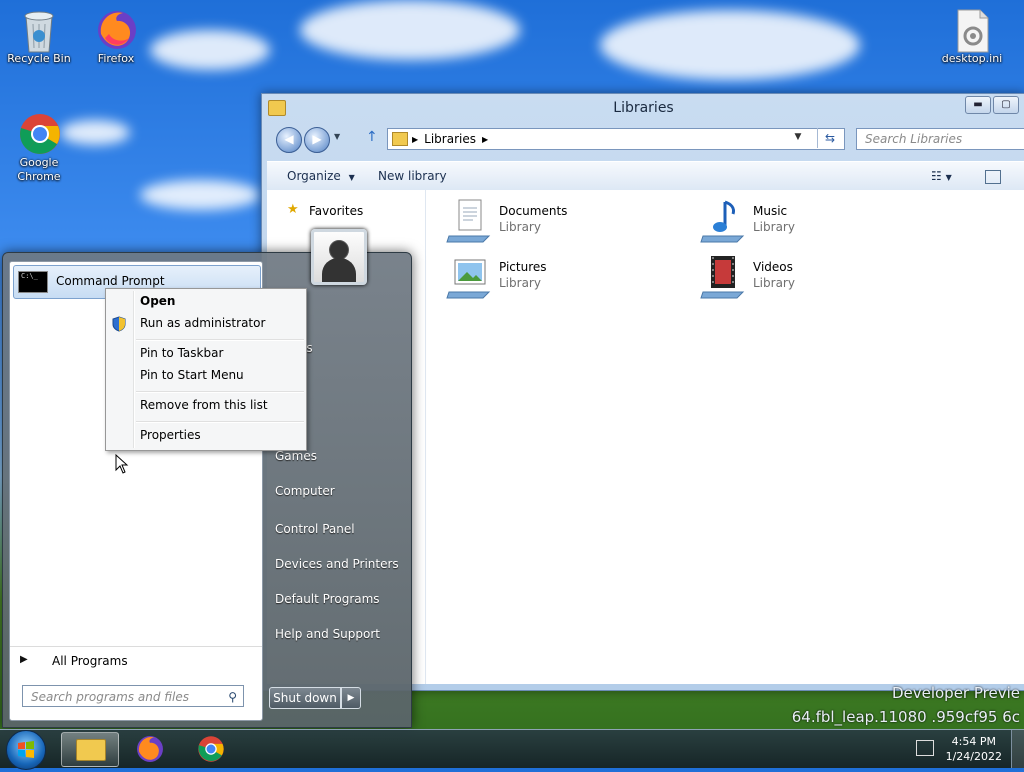 The height and width of the screenshot is (772, 1024). I want to click on context-menu-gutter, so click(134, 369).